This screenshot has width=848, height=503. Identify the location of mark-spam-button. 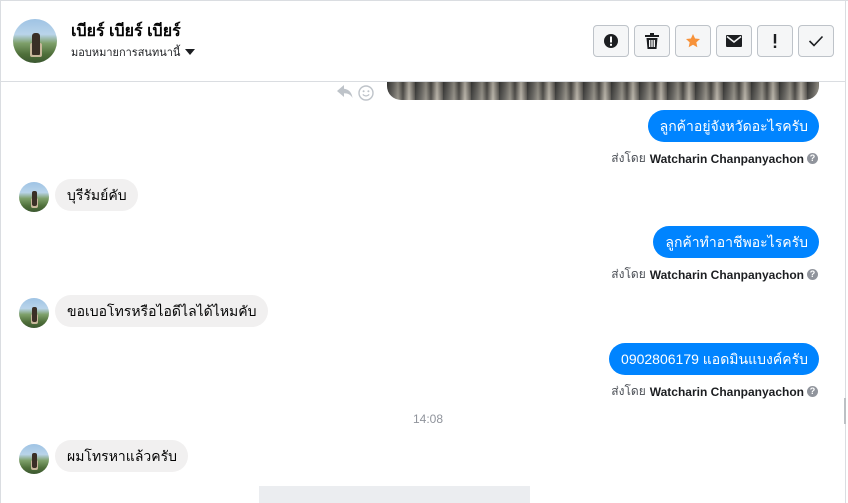
(611, 41).